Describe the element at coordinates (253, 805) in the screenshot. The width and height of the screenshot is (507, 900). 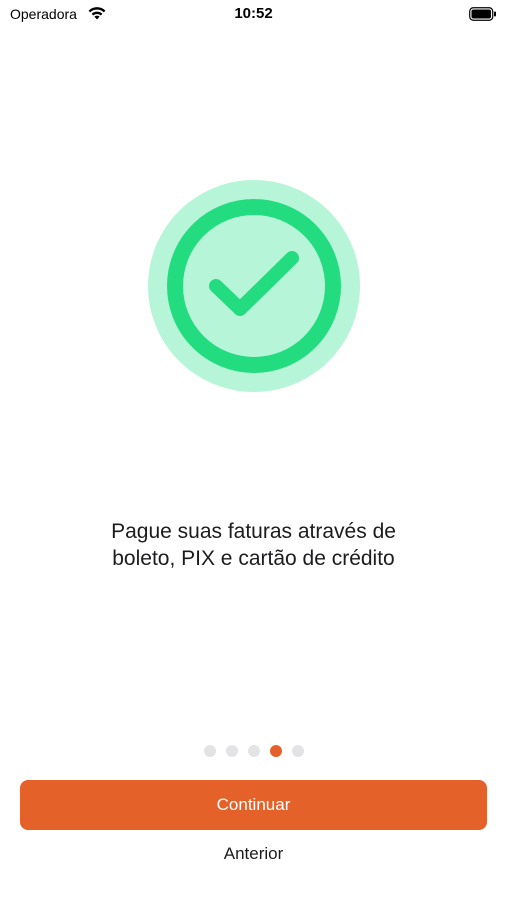
I see `continue-button: Continuar` at that location.